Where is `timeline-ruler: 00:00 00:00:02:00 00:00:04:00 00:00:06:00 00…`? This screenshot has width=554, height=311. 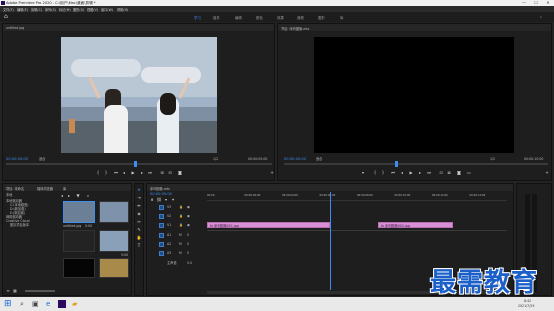 timeline-ruler: 00:00 00:00:02:00 00:00:04:00 00:00:06:00 00… is located at coordinates (357, 197).